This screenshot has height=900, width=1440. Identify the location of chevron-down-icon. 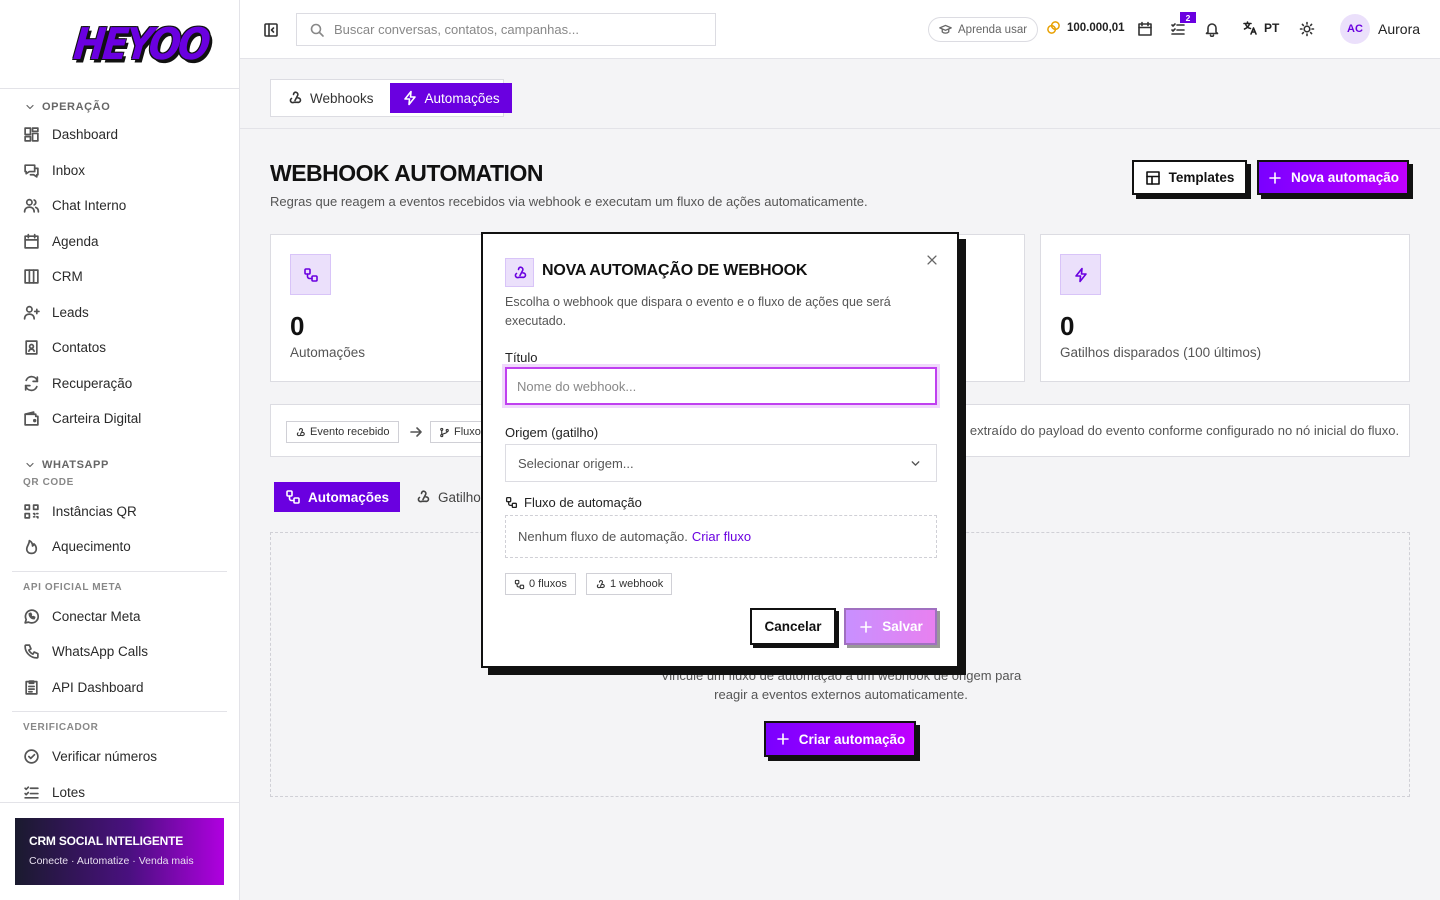
(30, 464).